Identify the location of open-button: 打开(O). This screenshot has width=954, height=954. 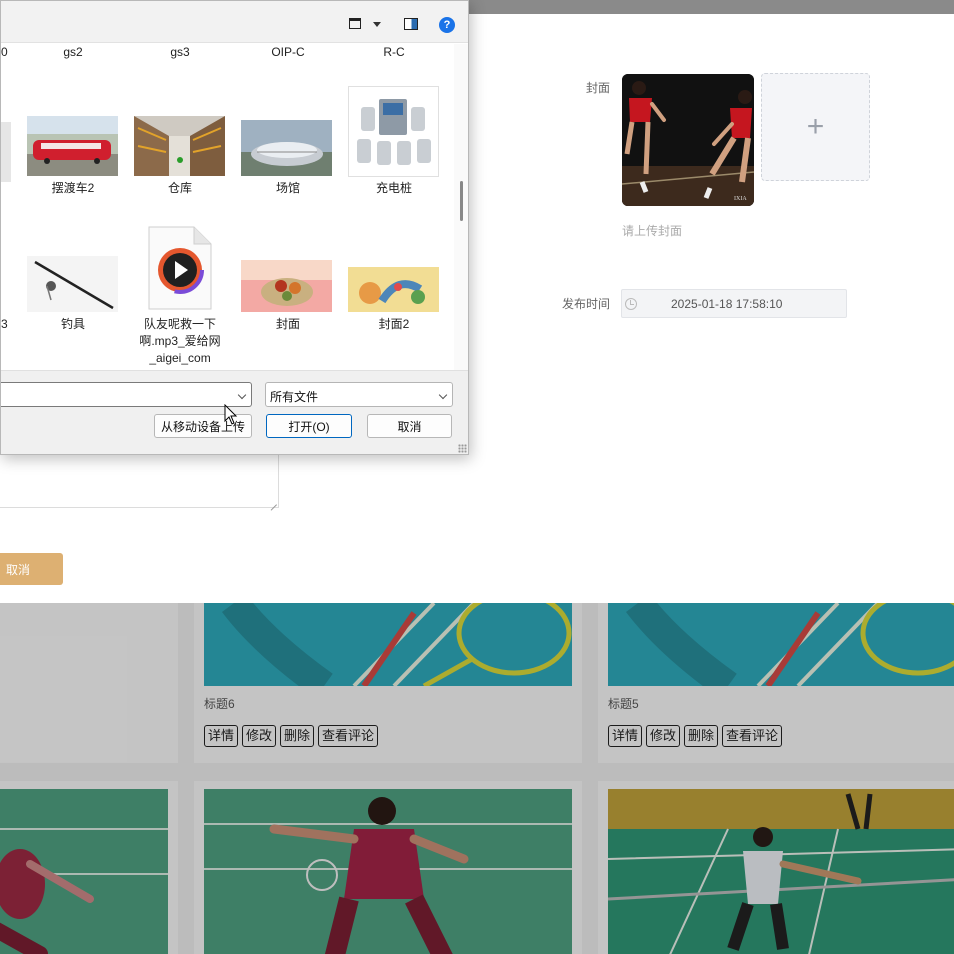
(309, 426).